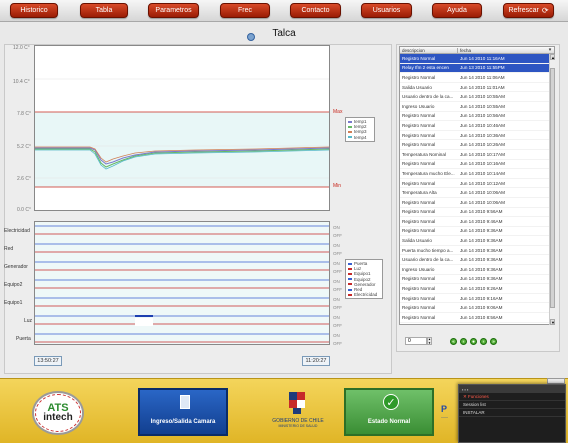  I want to click on end-time-field: 11:20:27, so click(316, 361).